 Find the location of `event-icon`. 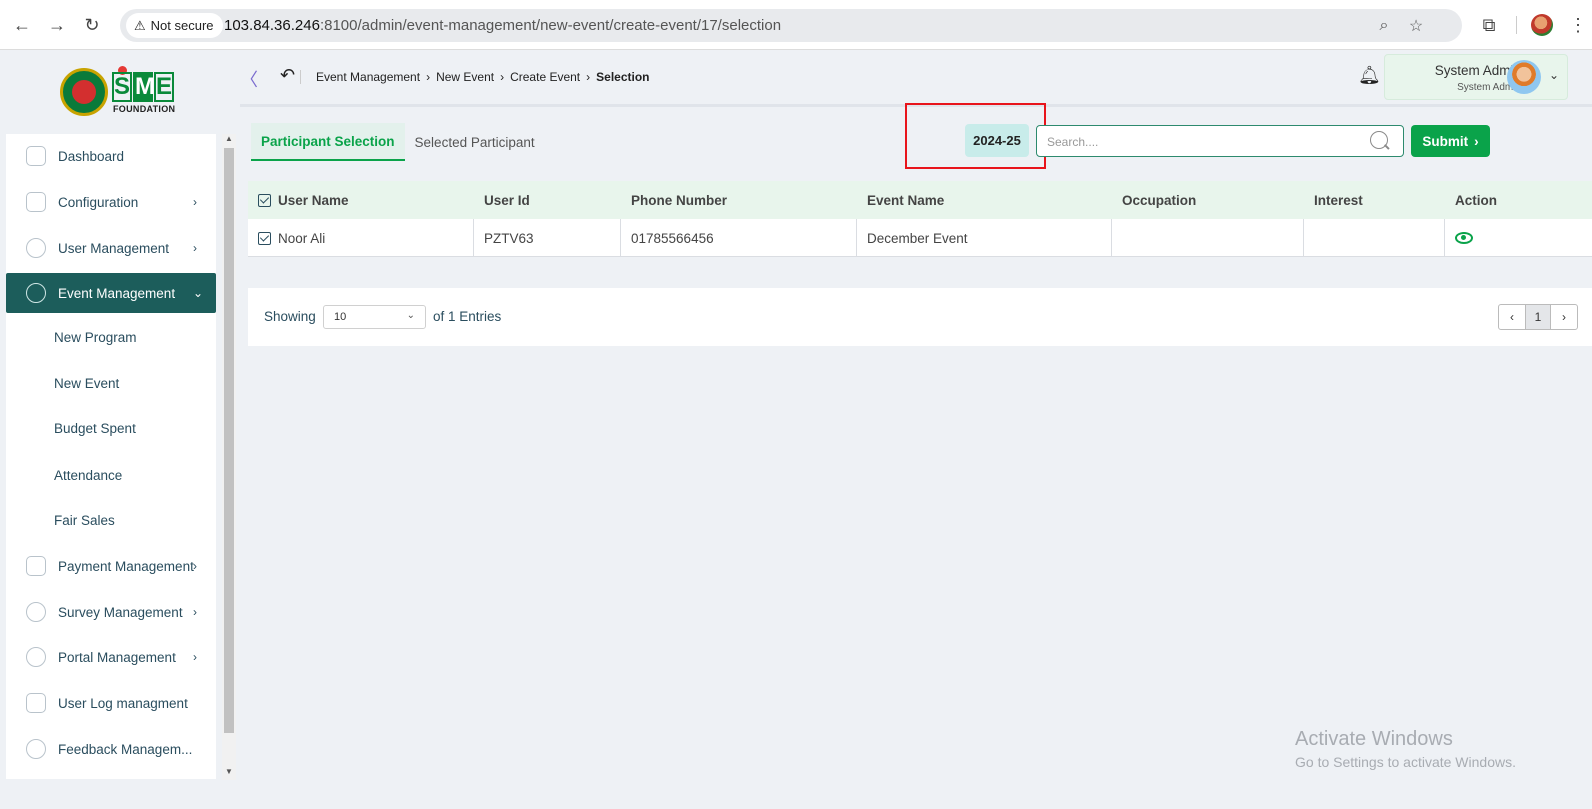

event-icon is located at coordinates (36, 293).